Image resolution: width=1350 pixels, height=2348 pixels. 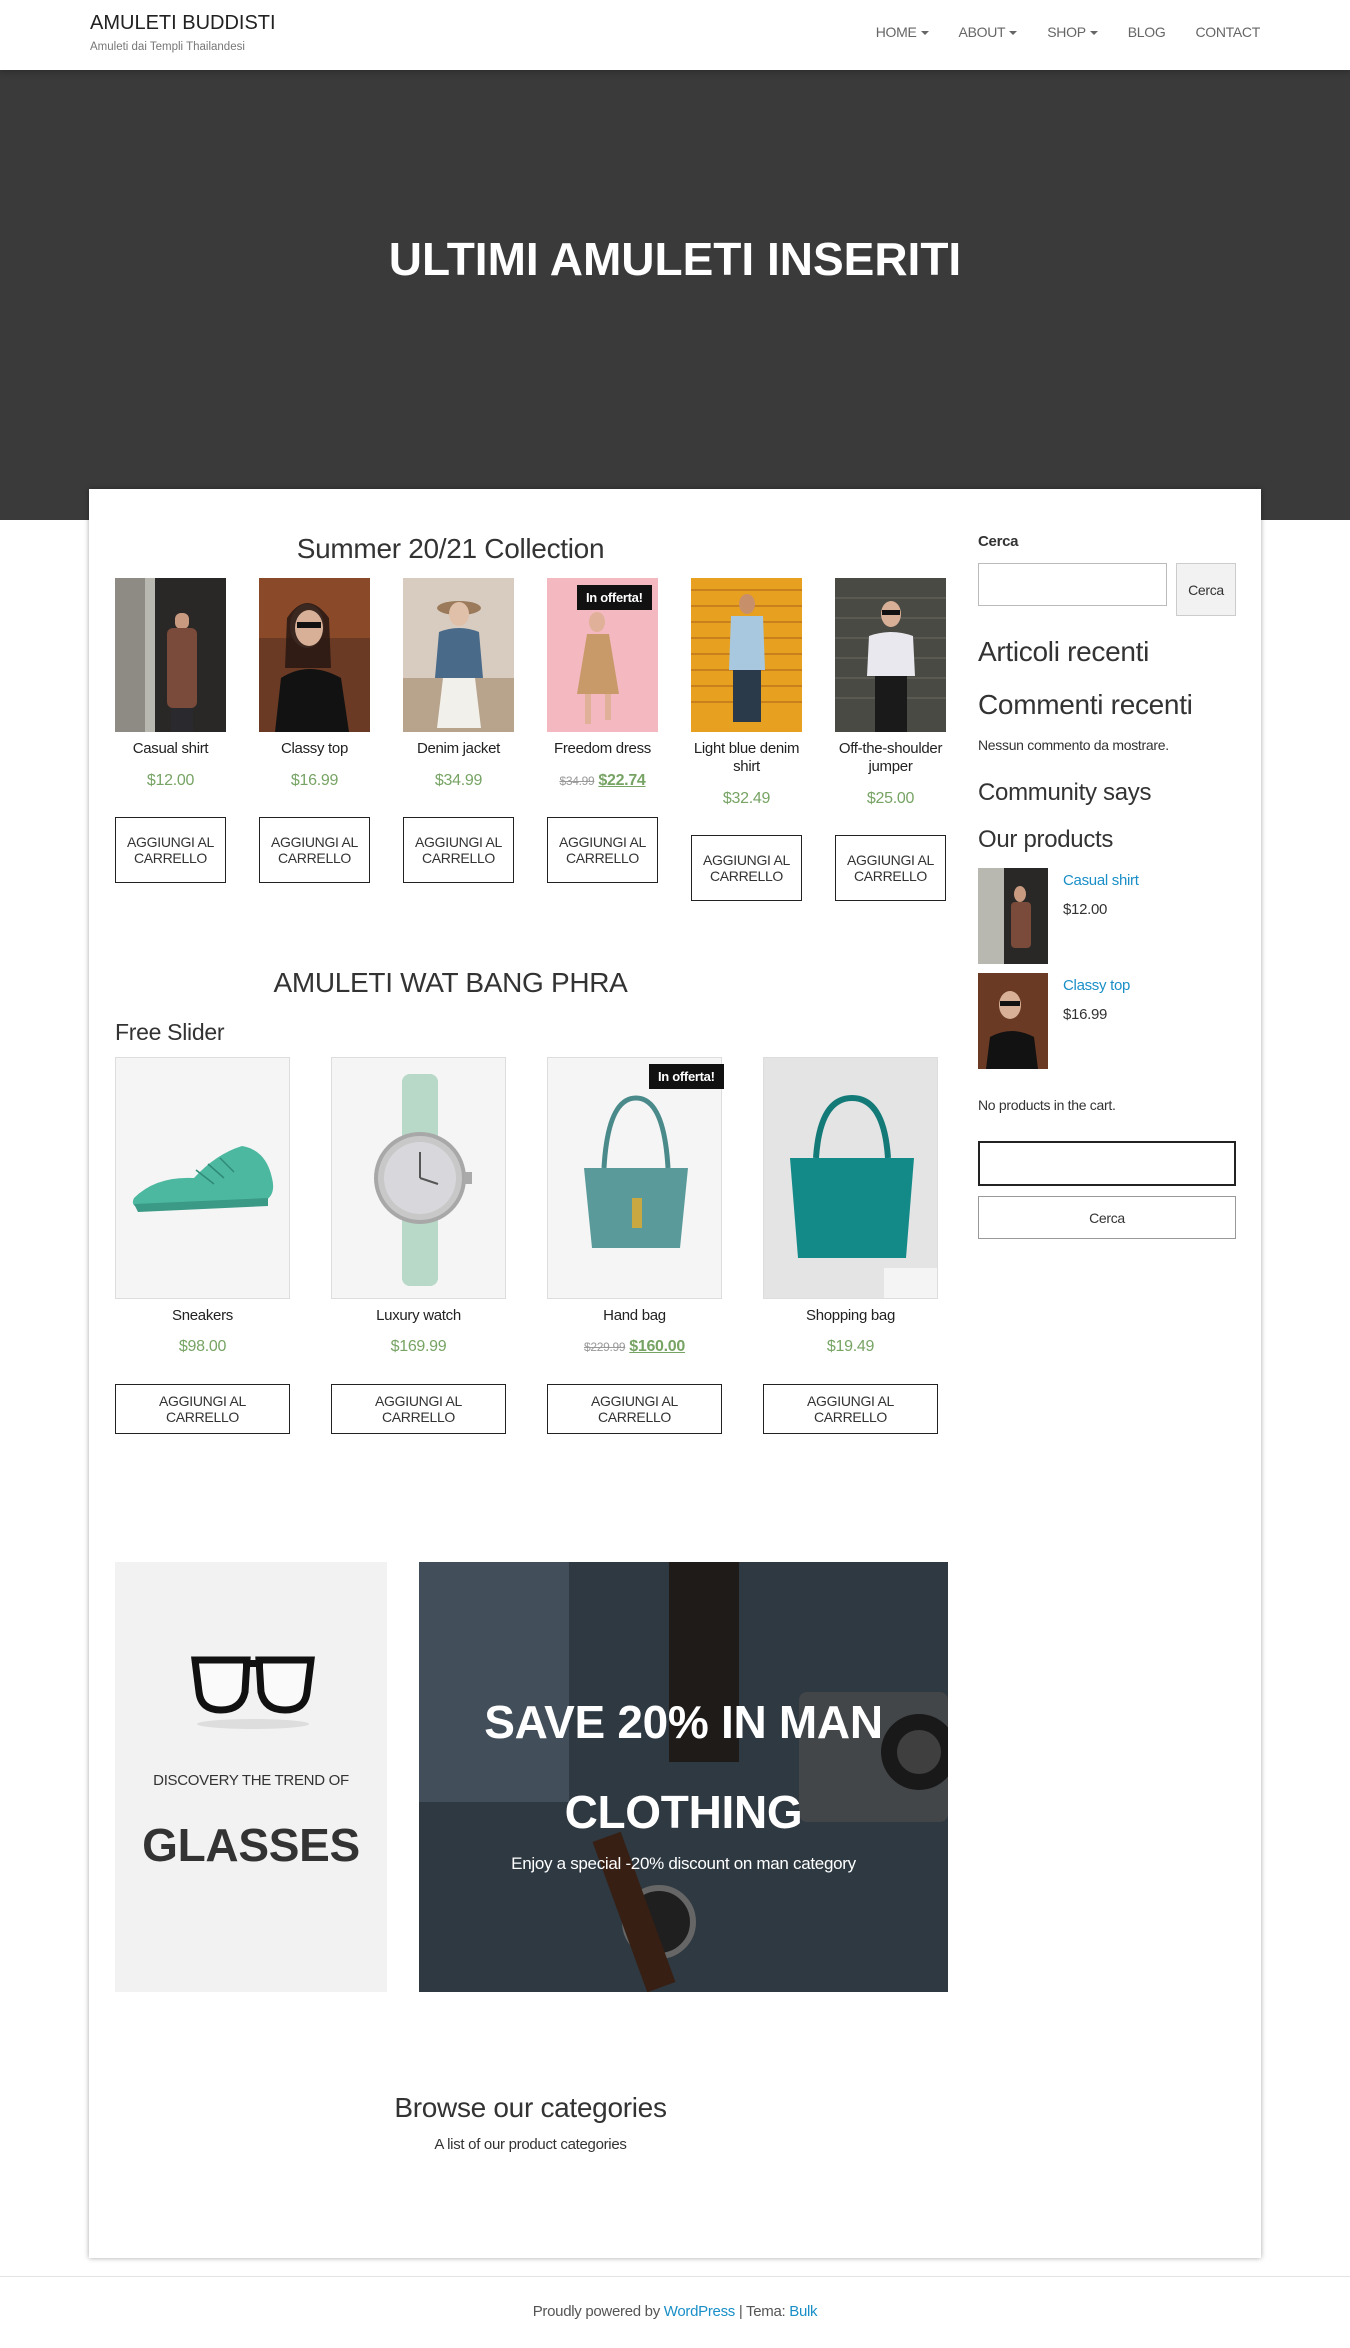 What do you see at coordinates (170, 1032) in the screenshot?
I see `slider-label: Free Slider` at bounding box center [170, 1032].